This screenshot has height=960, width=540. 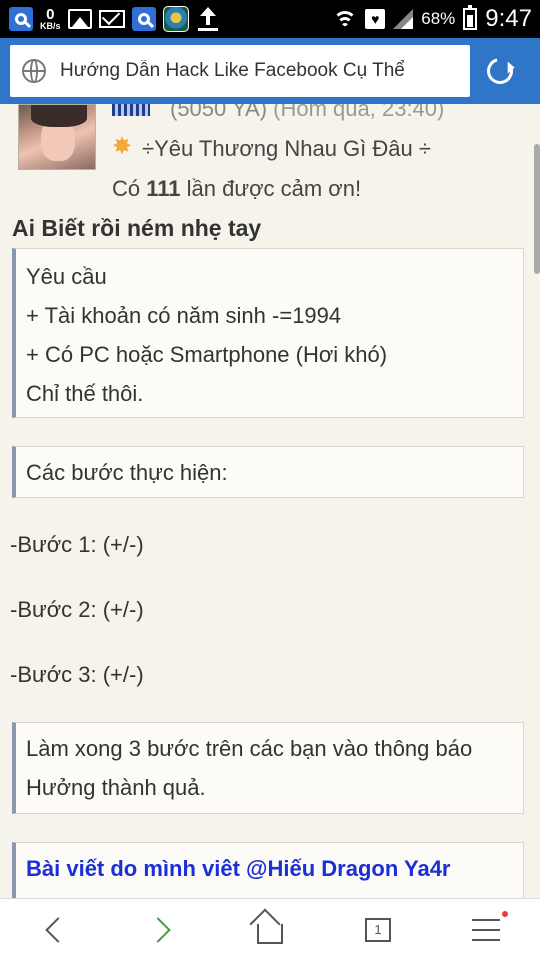 I want to click on tab-count: 1, so click(x=378, y=929).